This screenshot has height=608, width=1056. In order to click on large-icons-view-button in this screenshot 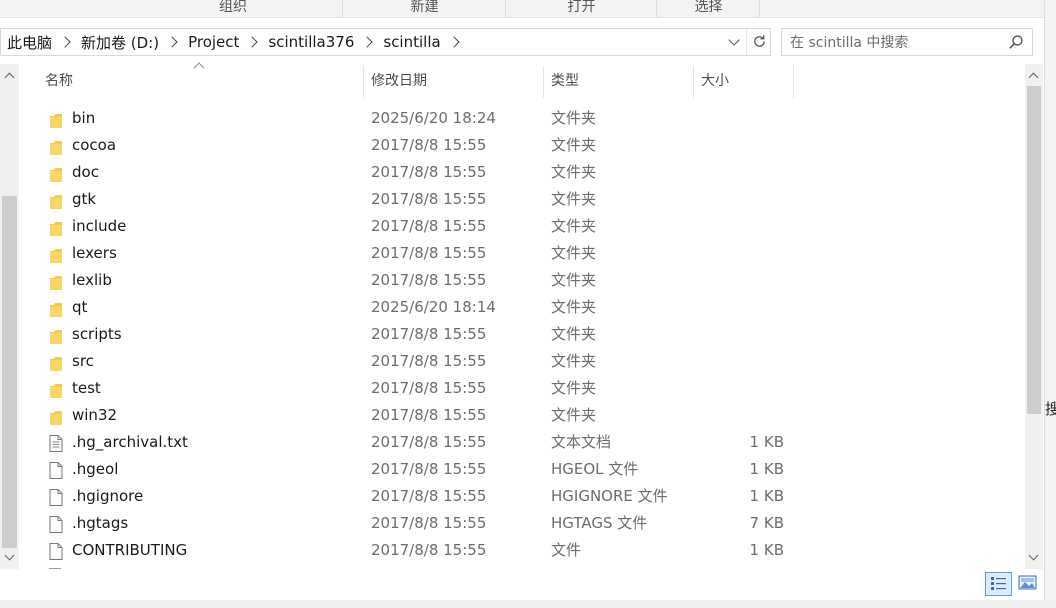, I will do `click(1028, 584)`.